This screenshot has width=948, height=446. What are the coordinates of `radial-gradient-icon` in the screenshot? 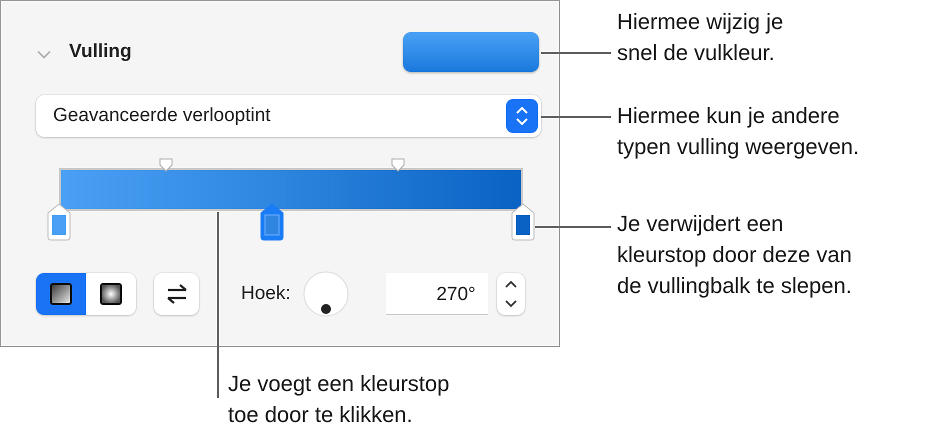 It's located at (111, 294).